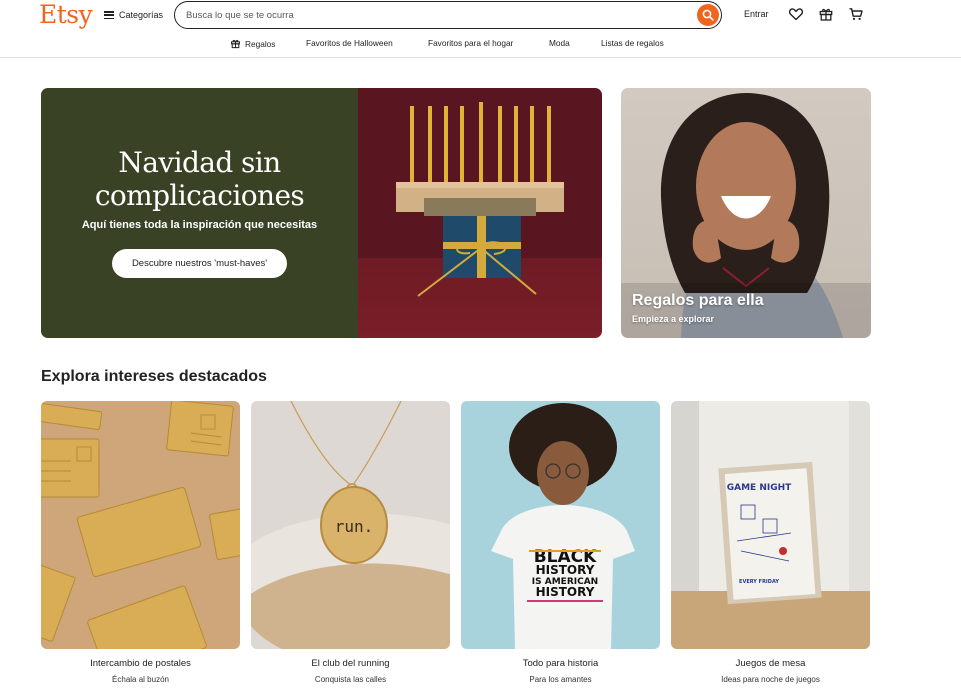 The width and height of the screenshot is (961, 698). Describe the element at coordinates (560, 679) in the screenshot. I see `card-subtitle: Para los amantes` at that location.